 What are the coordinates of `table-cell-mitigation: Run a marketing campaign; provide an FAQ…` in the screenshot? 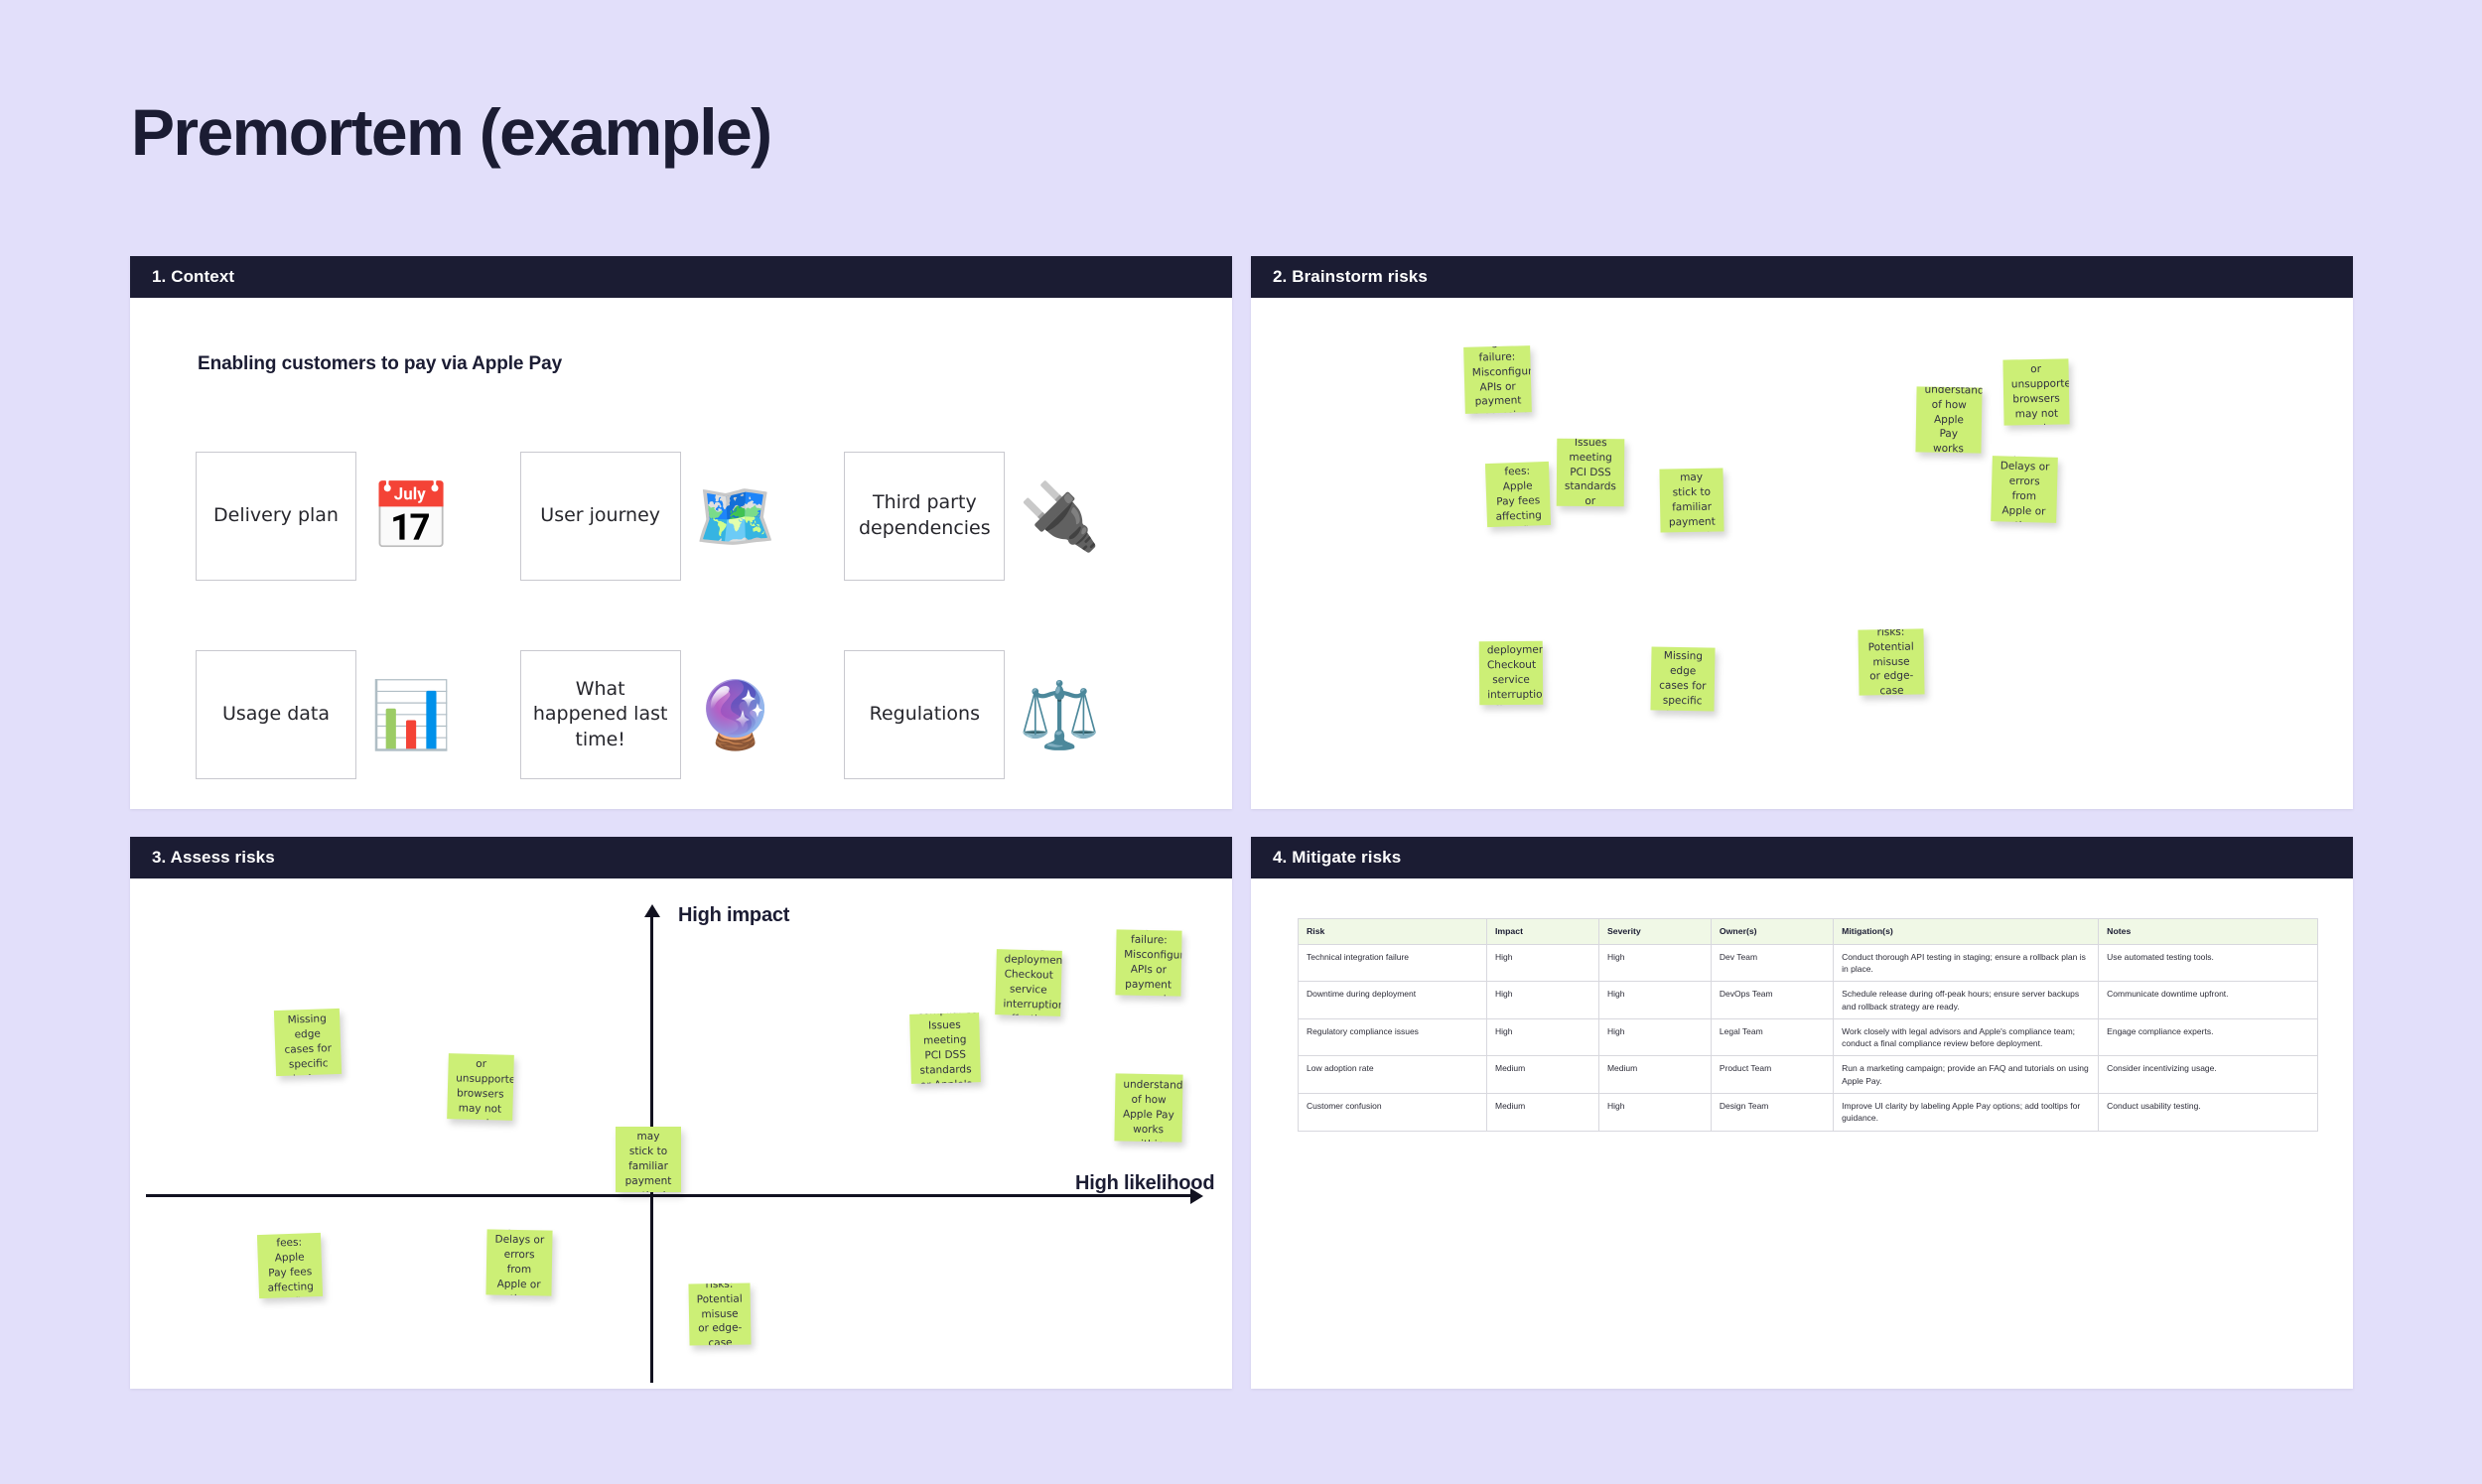 It's located at (1966, 1075).